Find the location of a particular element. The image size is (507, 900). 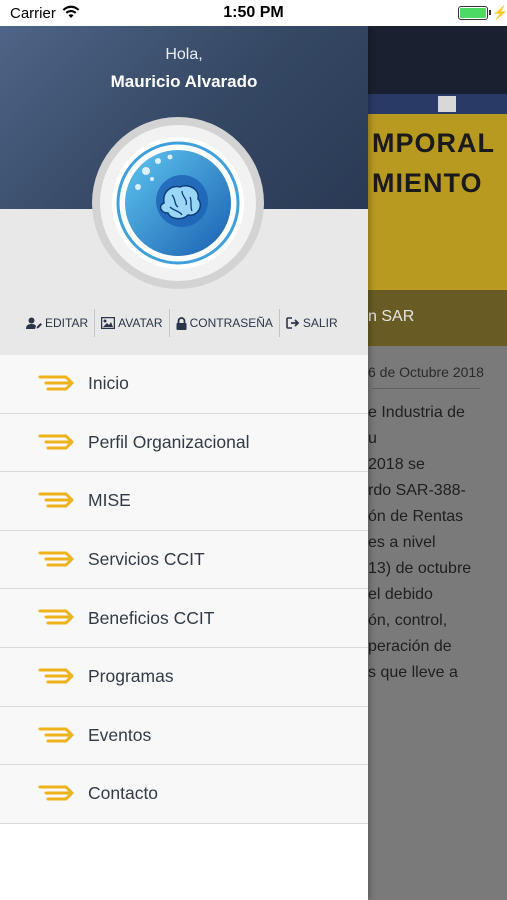

profile-actions: EDITAR AVATAR CONTRASEÑA SALIR is located at coordinates (185, 323).